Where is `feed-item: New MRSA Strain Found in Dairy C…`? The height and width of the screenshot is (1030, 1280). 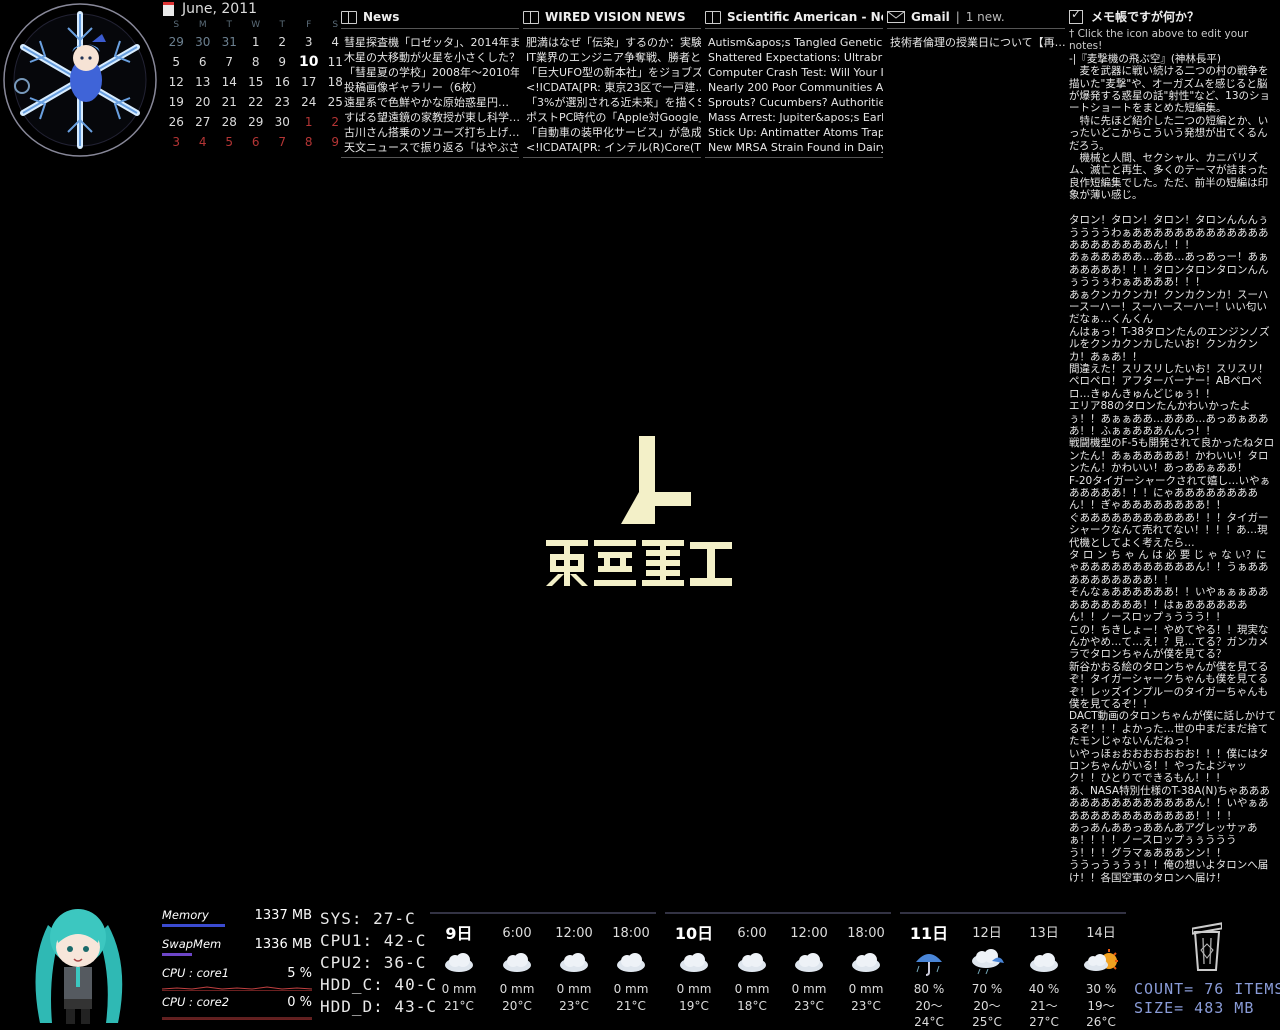 feed-item: New MRSA Strain Found in Dairy C… is located at coordinates (795, 147).